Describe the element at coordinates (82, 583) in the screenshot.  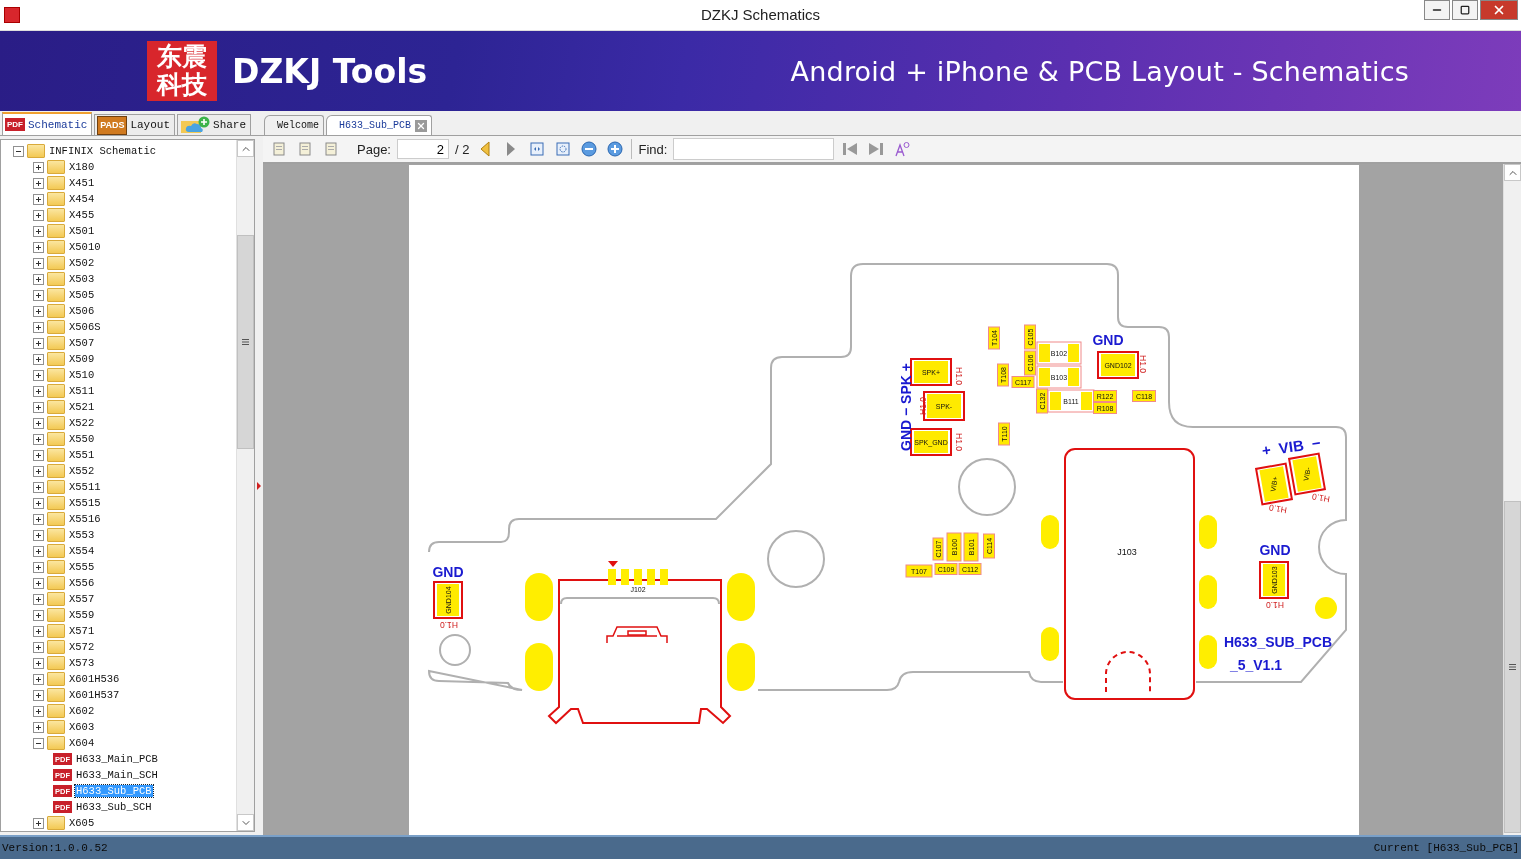
I see `tree-item: X556` at that location.